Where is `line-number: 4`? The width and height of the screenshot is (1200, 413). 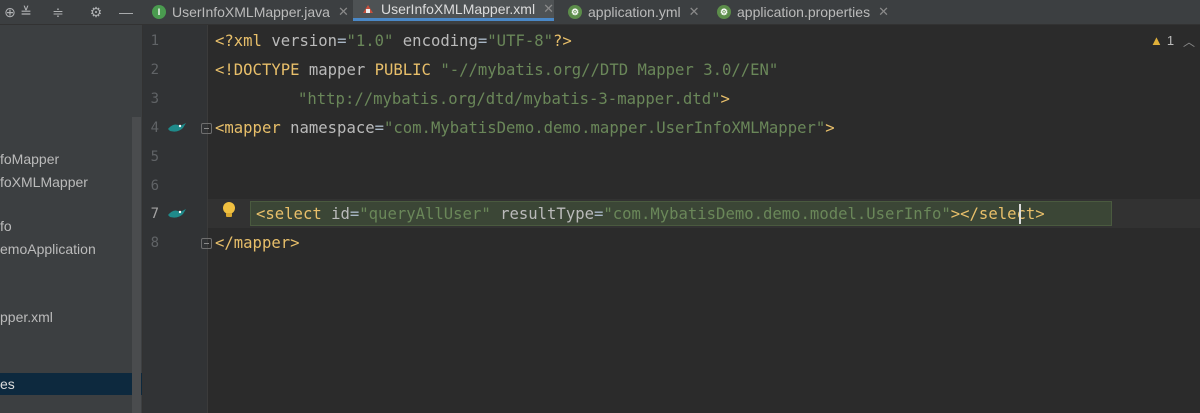
line-number: 4 is located at coordinates (154, 128).